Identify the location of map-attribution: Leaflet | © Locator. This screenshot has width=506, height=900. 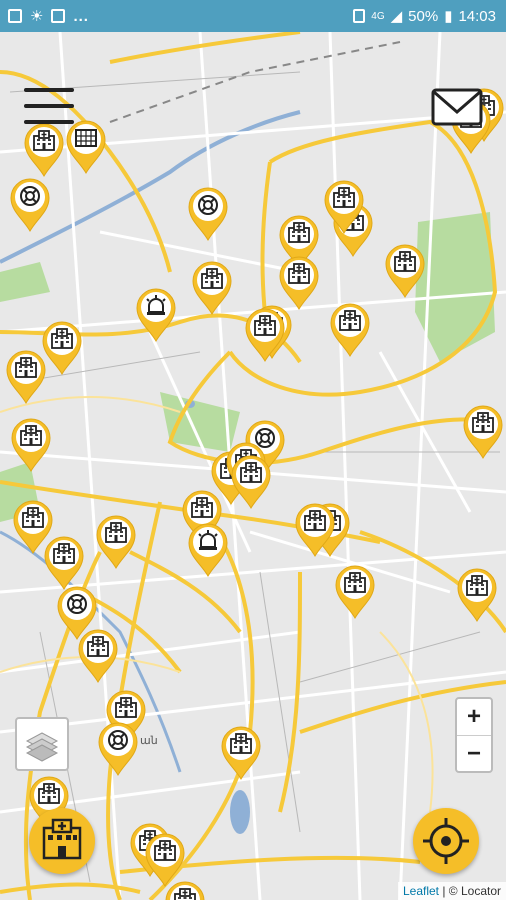
(451, 891).